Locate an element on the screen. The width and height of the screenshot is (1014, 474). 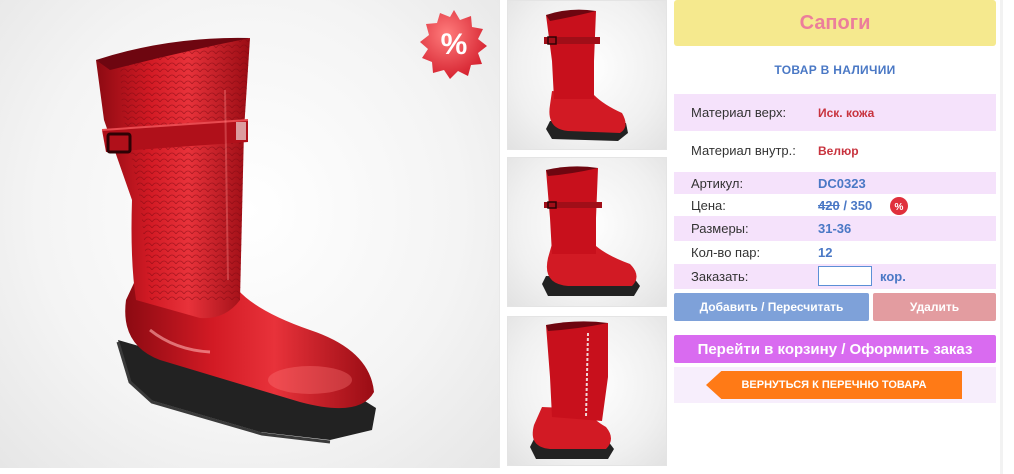
product-title-box: Сапоги is located at coordinates (835, 23).